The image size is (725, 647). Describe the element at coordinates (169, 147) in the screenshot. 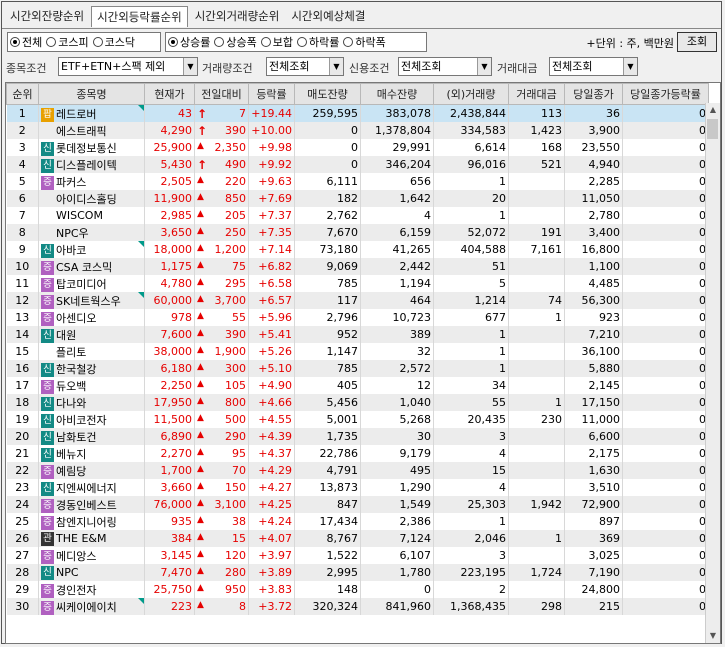

I see `cell-price: 25,900` at that location.